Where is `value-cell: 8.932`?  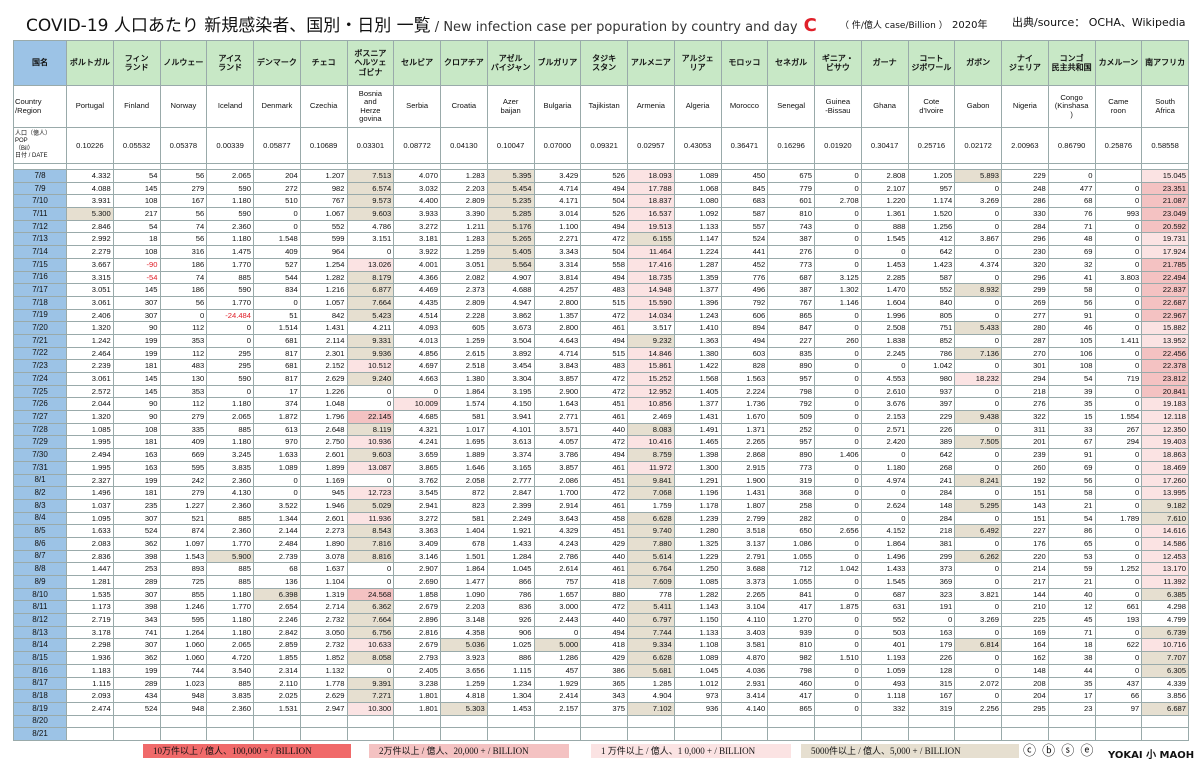 value-cell: 8.932 is located at coordinates (978, 290).